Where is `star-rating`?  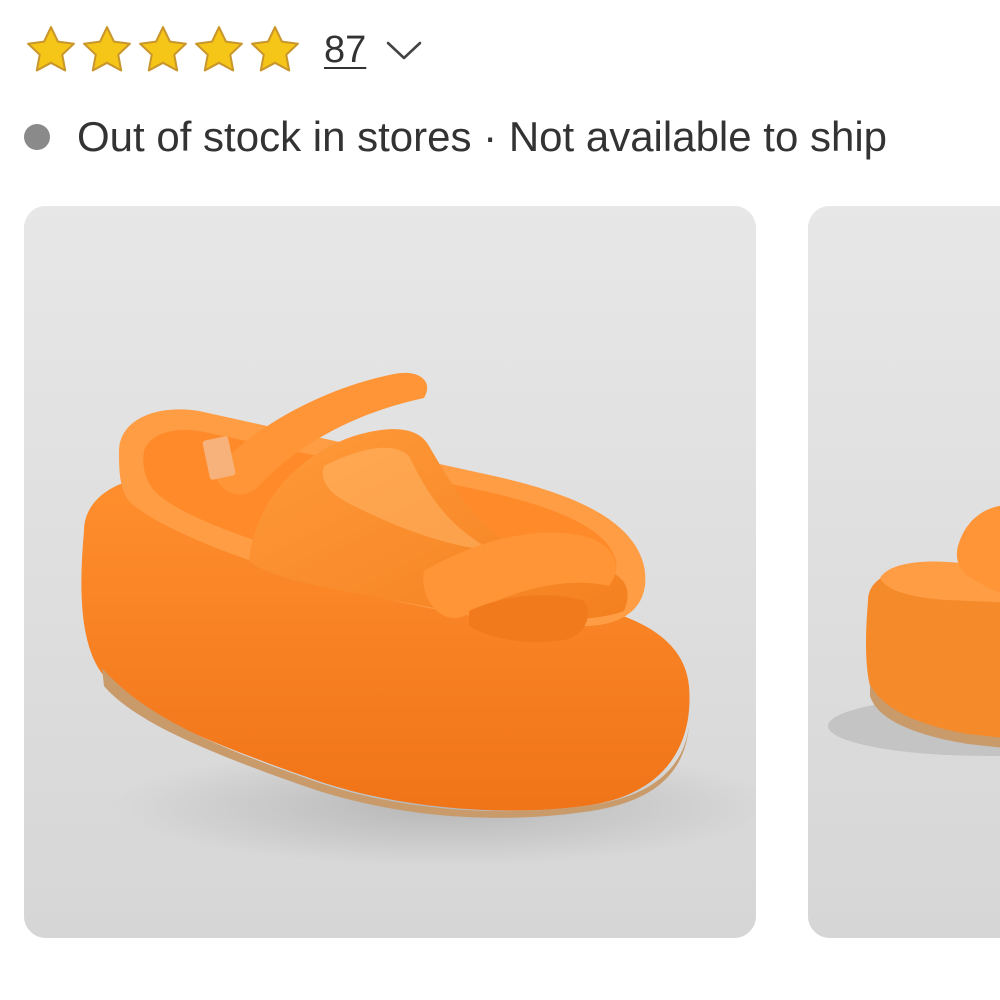 star-rating is located at coordinates (163, 50).